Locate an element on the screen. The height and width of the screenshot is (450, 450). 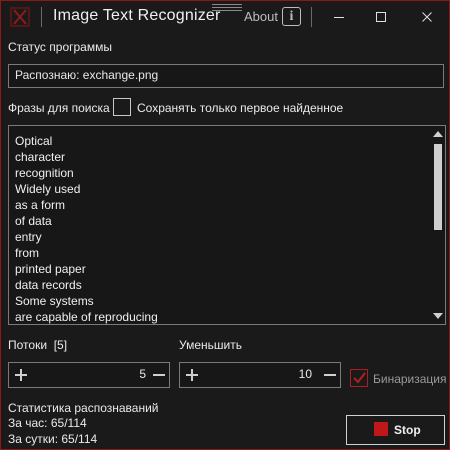
status-value: Распознаю: exchange.png is located at coordinates (87, 75).